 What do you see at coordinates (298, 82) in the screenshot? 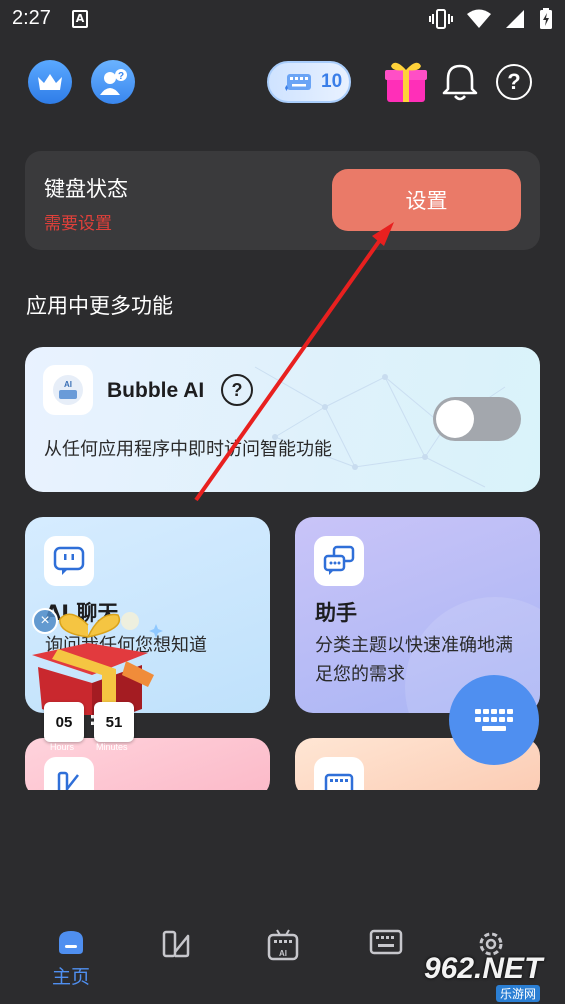
I see `keyboard-sparkle-icon` at bounding box center [298, 82].